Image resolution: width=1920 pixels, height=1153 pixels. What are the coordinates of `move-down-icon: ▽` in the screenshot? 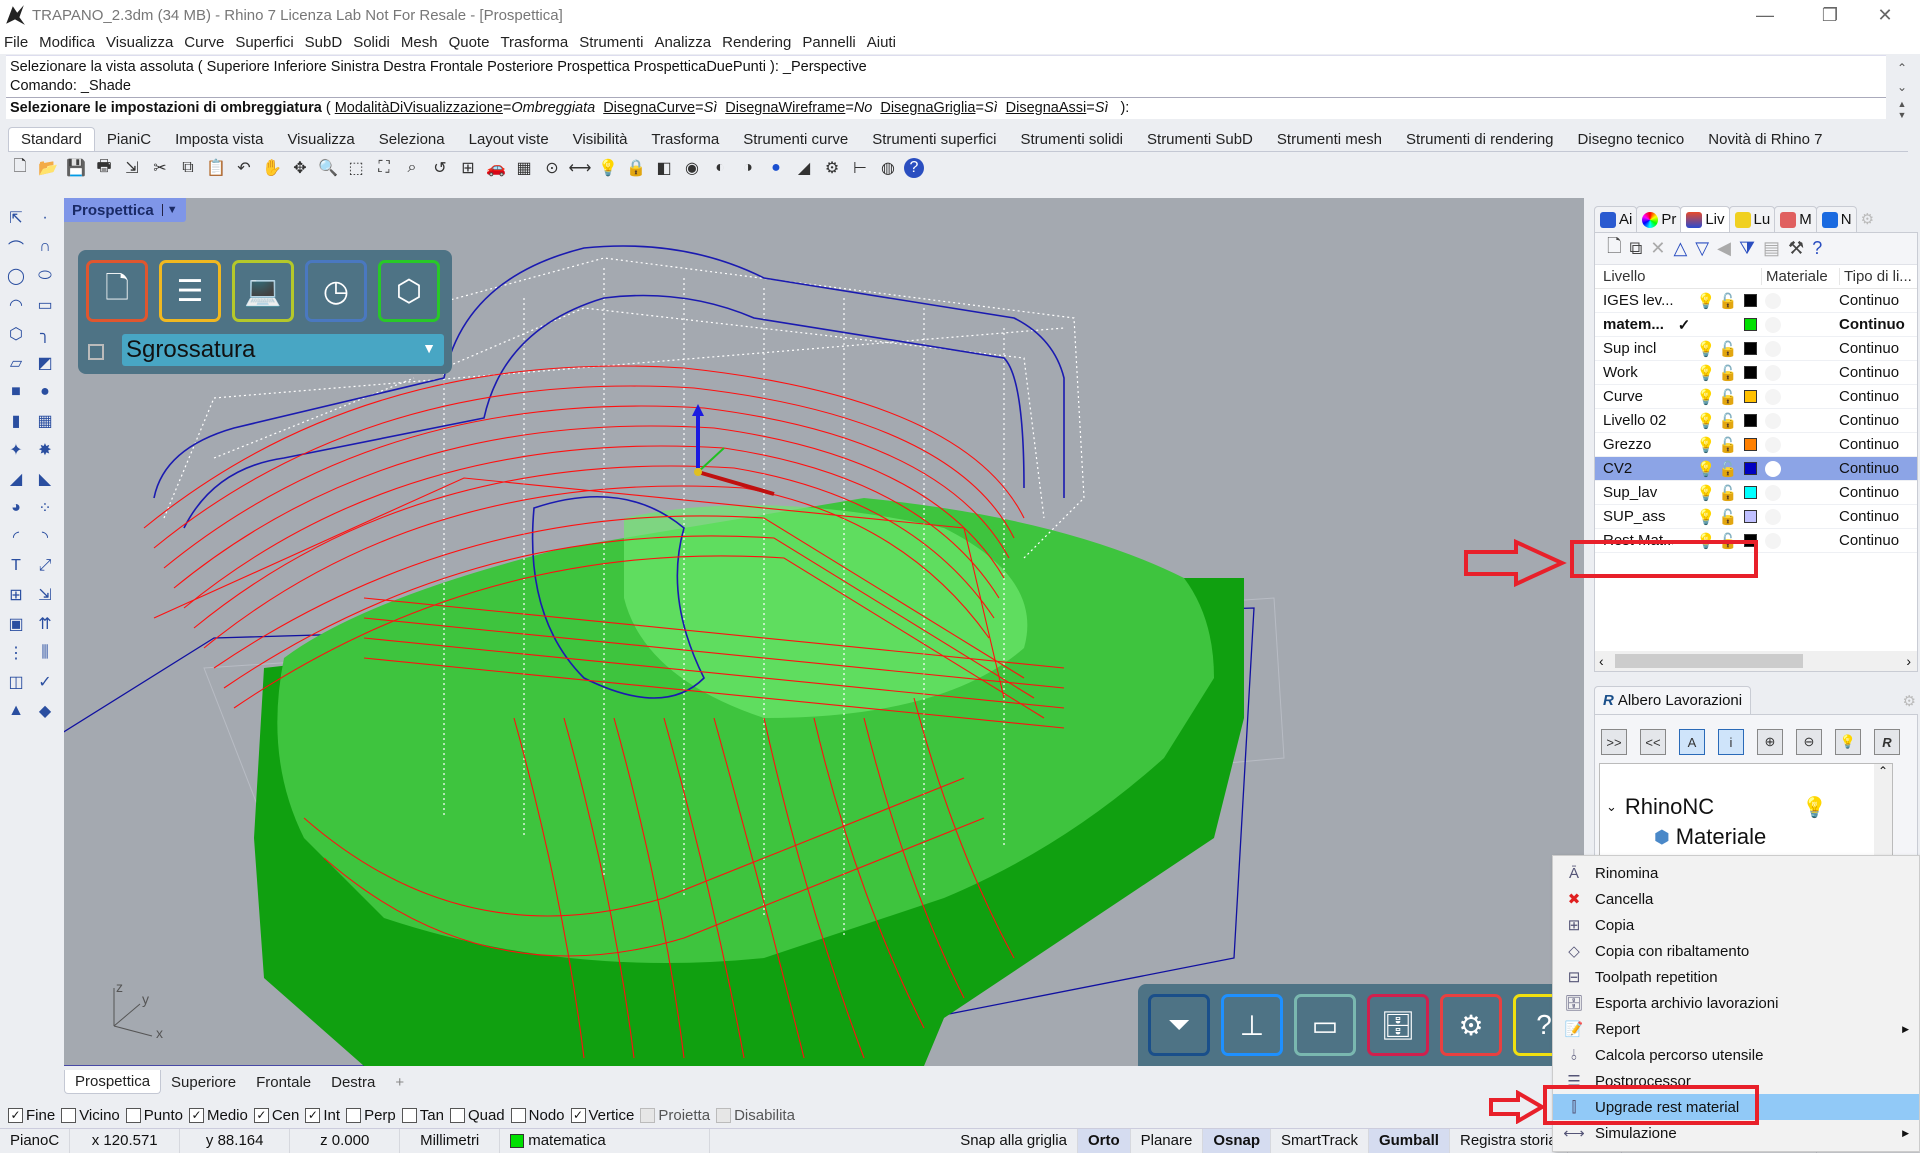 It's located at (1702, 248).